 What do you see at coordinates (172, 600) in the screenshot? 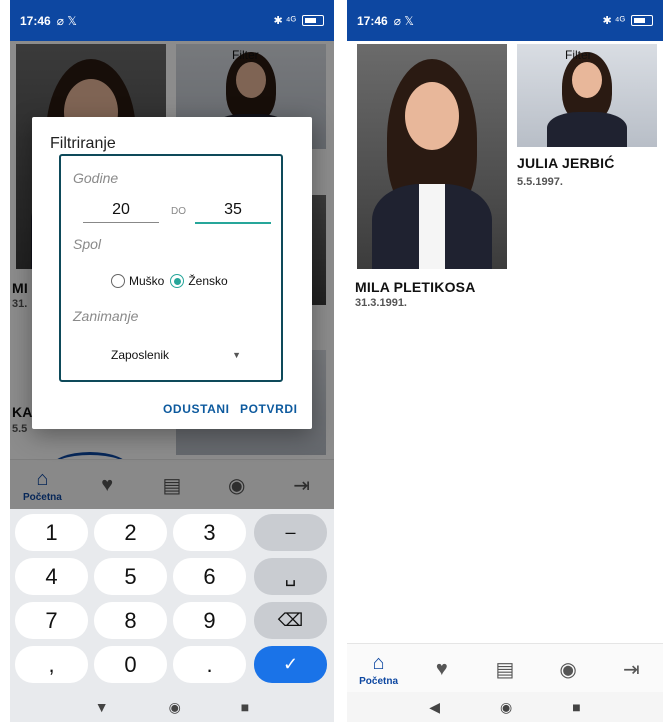
I see `numeric-keyboard: 1 2 3 – 4 5 6 ␣ 7 8 9 ⌫ , 0 . ✓` at bounding box center [172, 600].